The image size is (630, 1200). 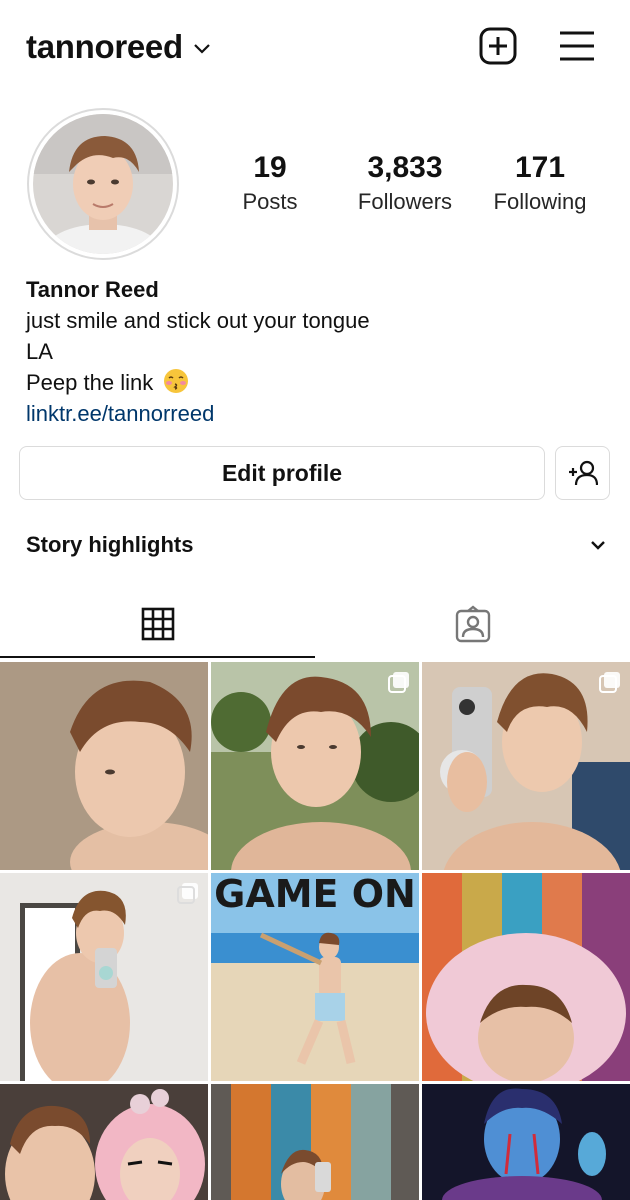 What do you see at coordinates (540, 167) in the screenshot?
I see `following-count: 171` at bounding box center [540, 167].